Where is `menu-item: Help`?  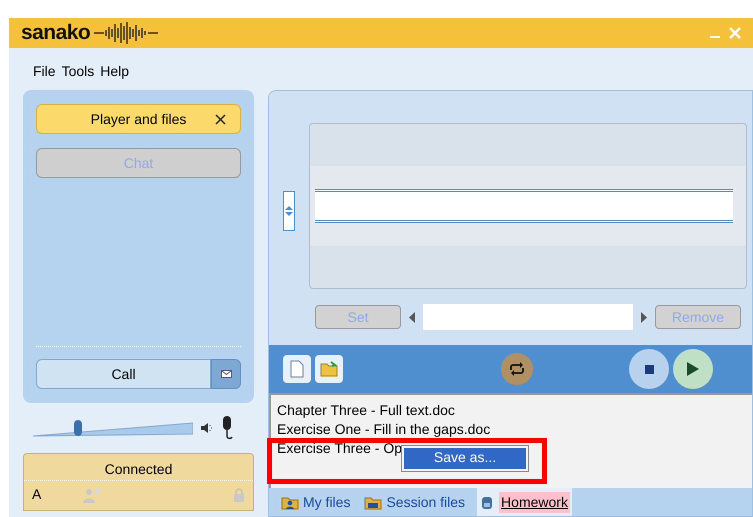
menu-item: Help is located at coordinates (115, 75).